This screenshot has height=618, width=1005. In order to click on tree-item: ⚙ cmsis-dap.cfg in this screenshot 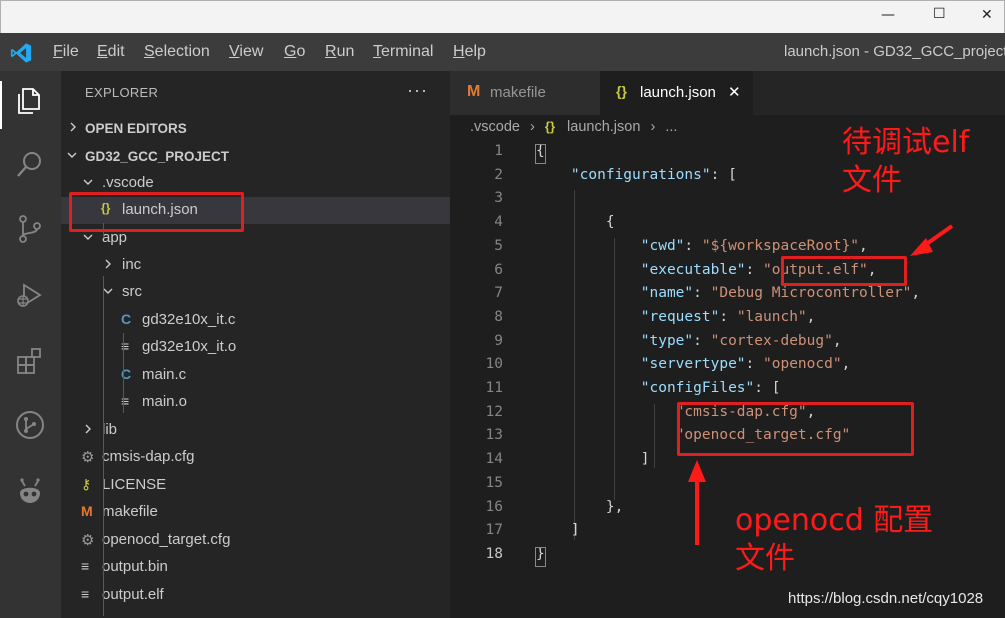, I will do `click(255, 457)`.